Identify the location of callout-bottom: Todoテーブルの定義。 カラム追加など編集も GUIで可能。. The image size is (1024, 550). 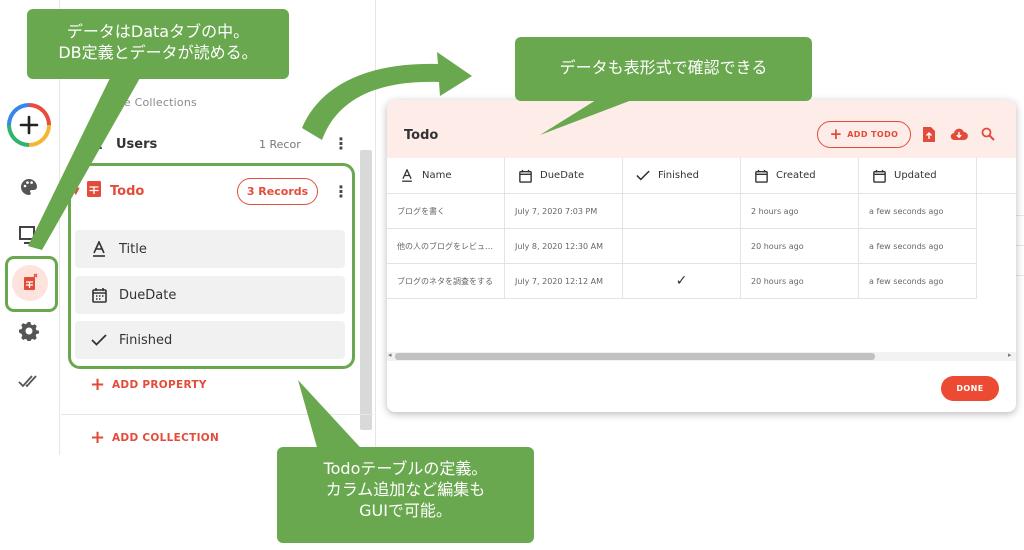
(405, 495).